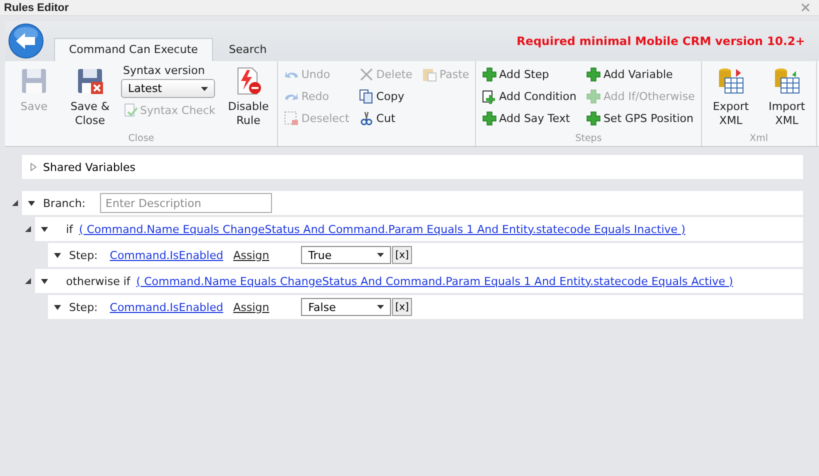  I want to click on ribbon-button: Export XML, so click(731, 97).